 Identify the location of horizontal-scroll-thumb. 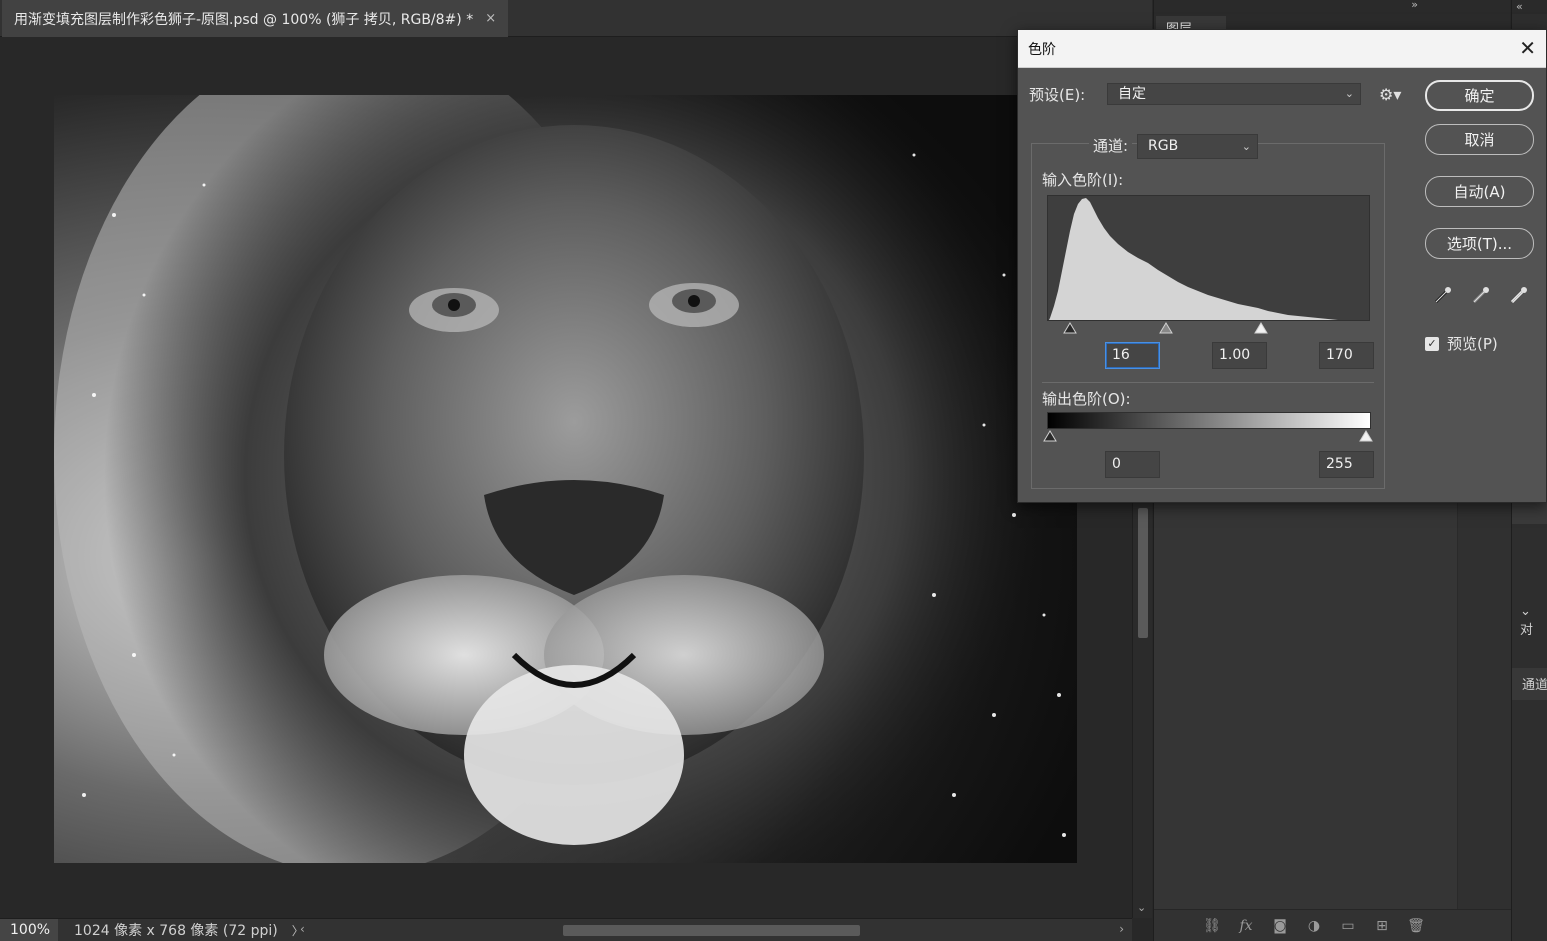
(711, 930).